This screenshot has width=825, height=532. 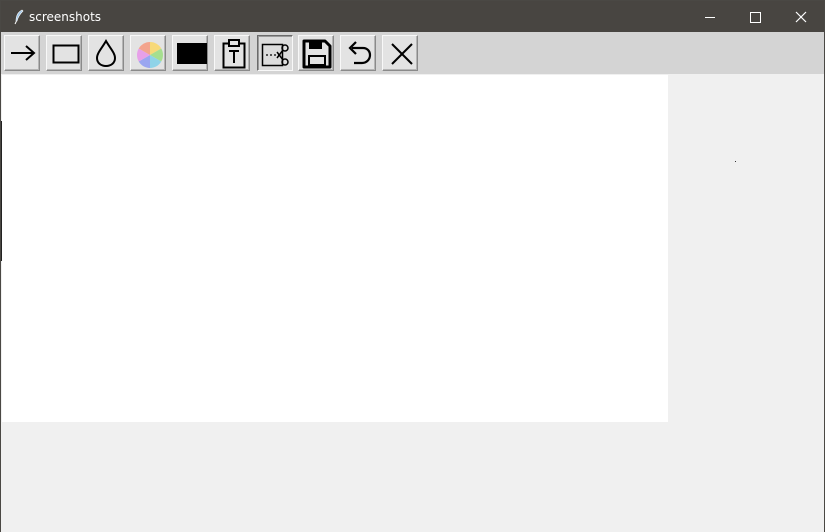 I want to click on x-icon, so click(x=402, y=54).